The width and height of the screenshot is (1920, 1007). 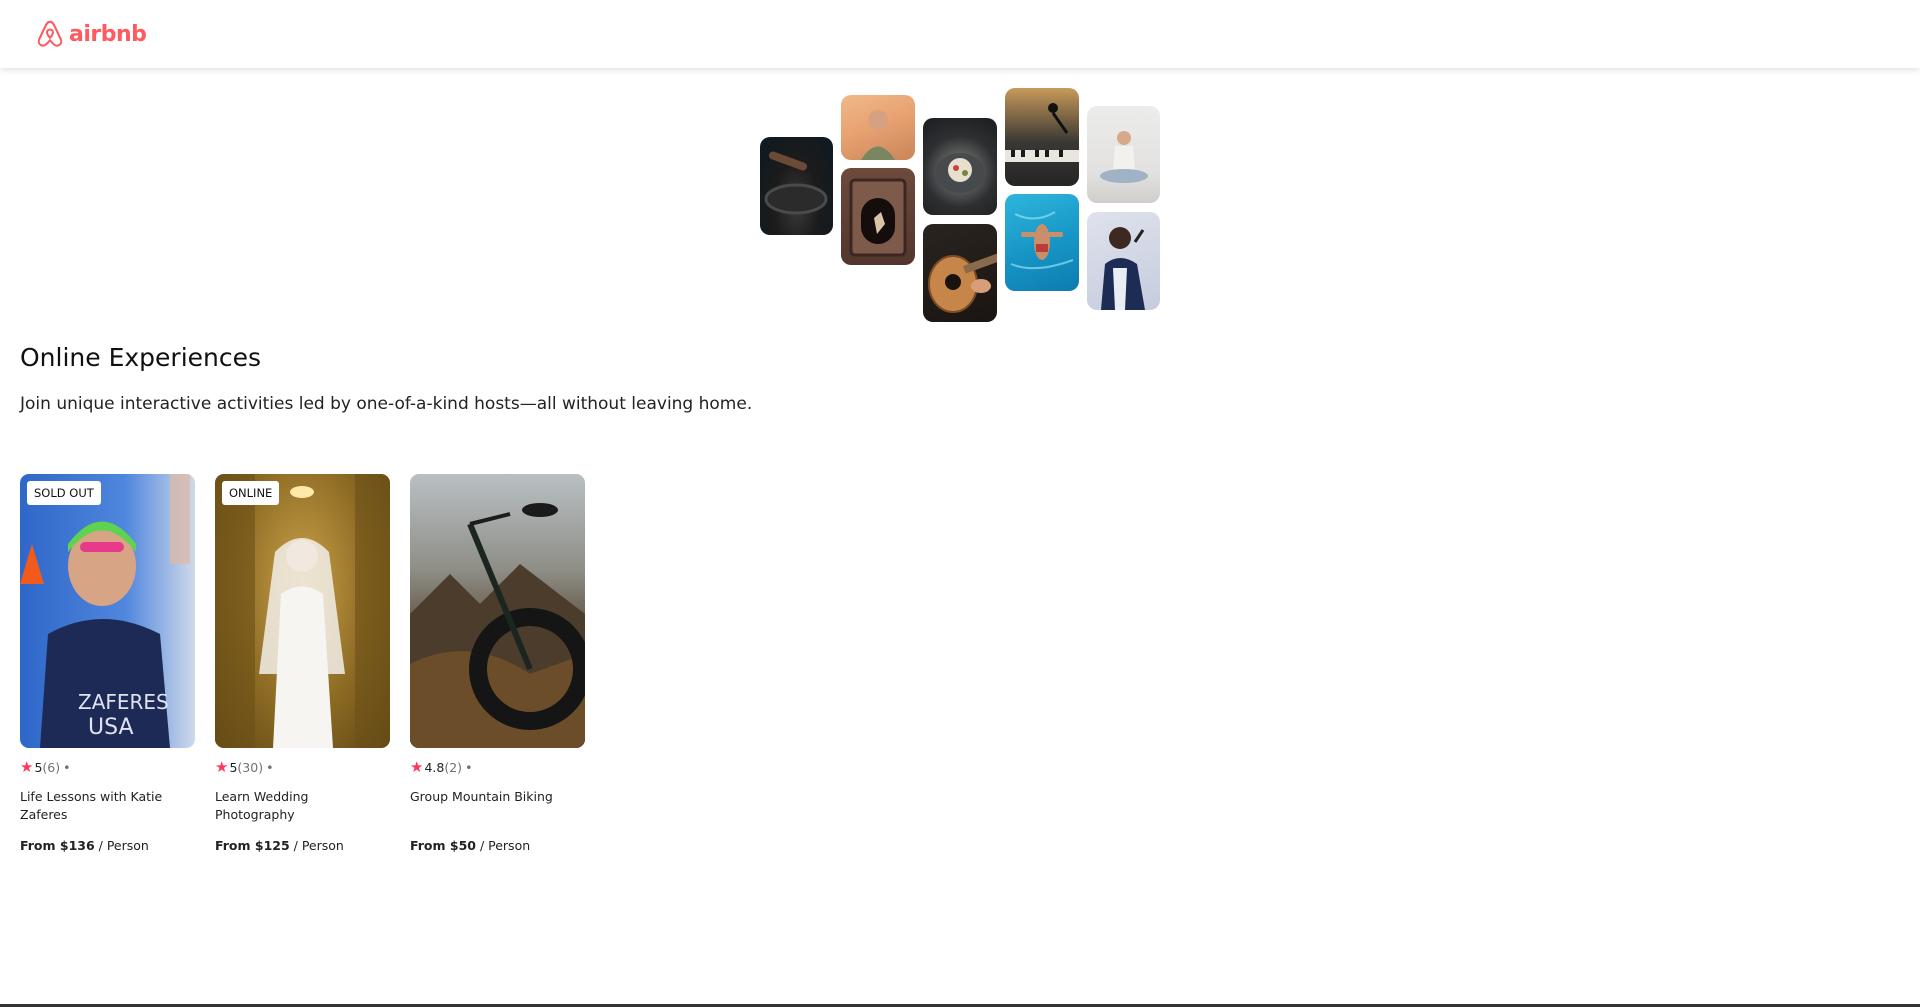 What do you see at coordinates (878, 216) in the screenshot?
I see `fireplace-dancer-photo` at bounding box center [878, 216].